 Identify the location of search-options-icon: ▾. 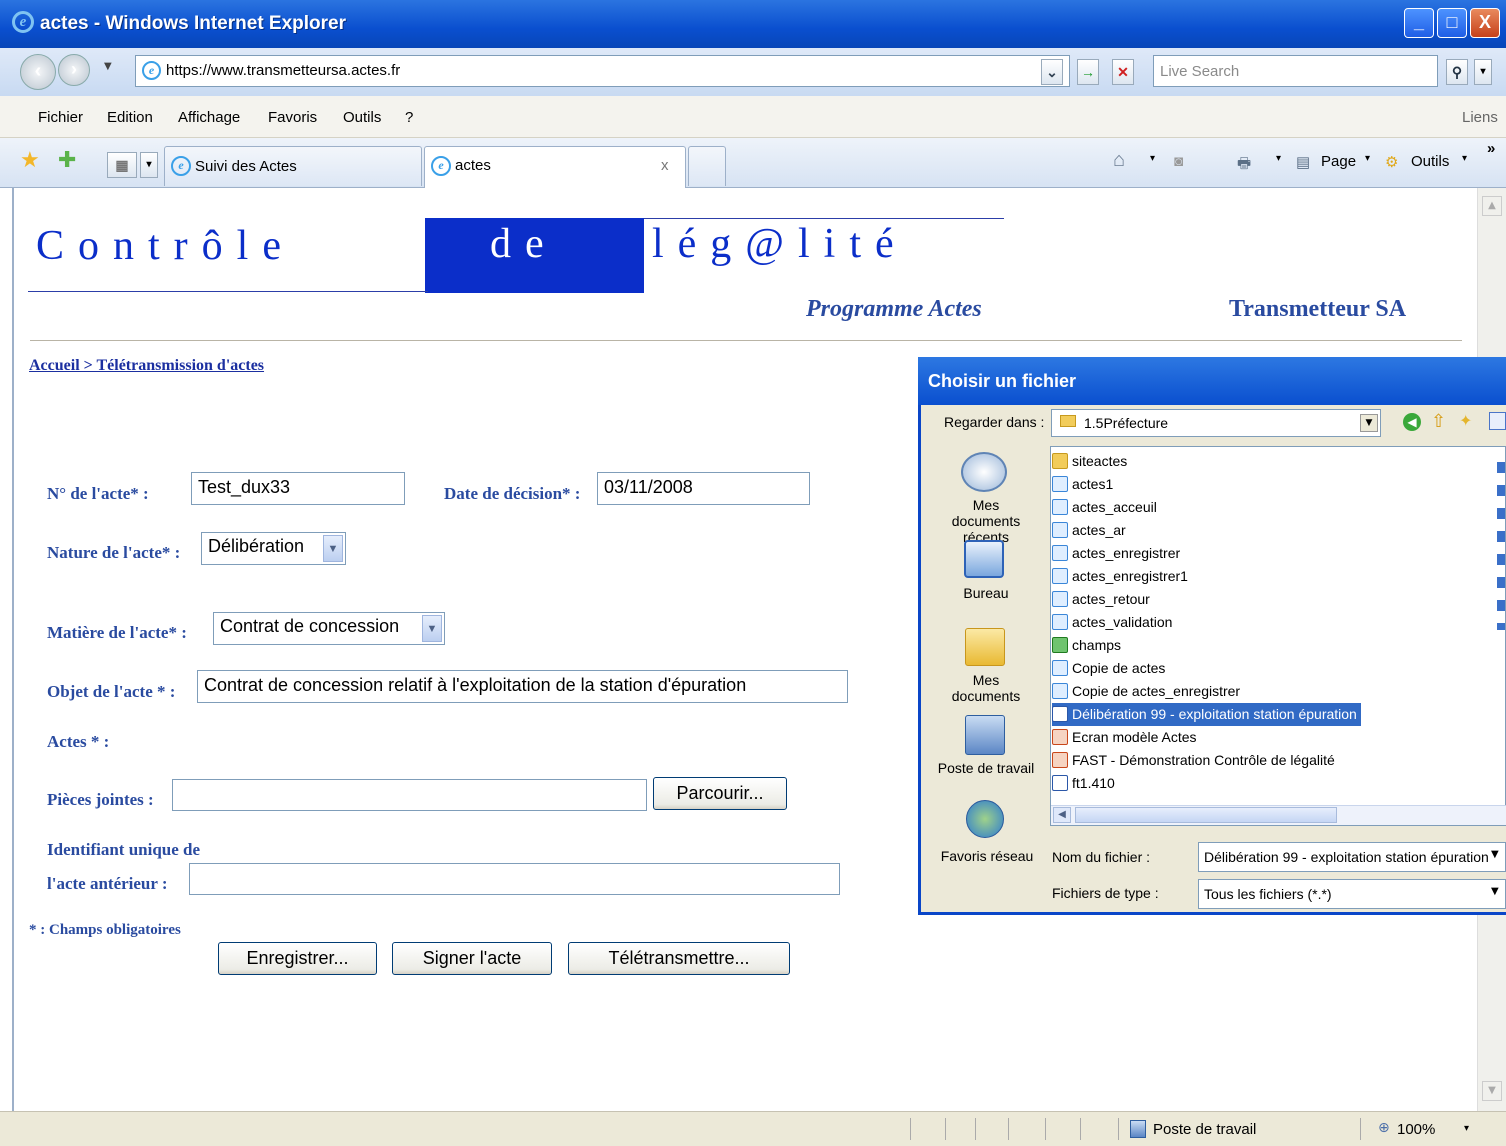
(1483, 72).